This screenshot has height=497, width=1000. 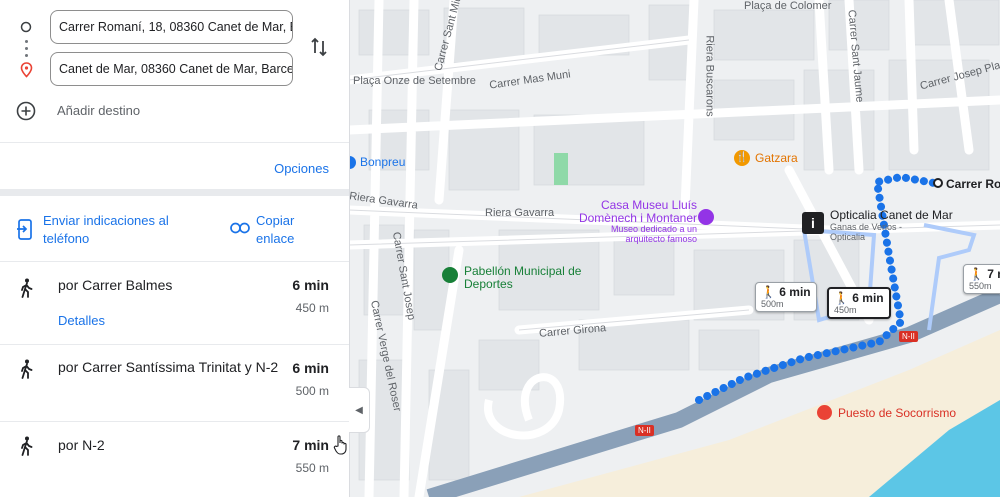 What do you see at coordinates (776, 158) in the screenshot?
I see `poi-label: Gatzara` at bounding box center [776, 158].